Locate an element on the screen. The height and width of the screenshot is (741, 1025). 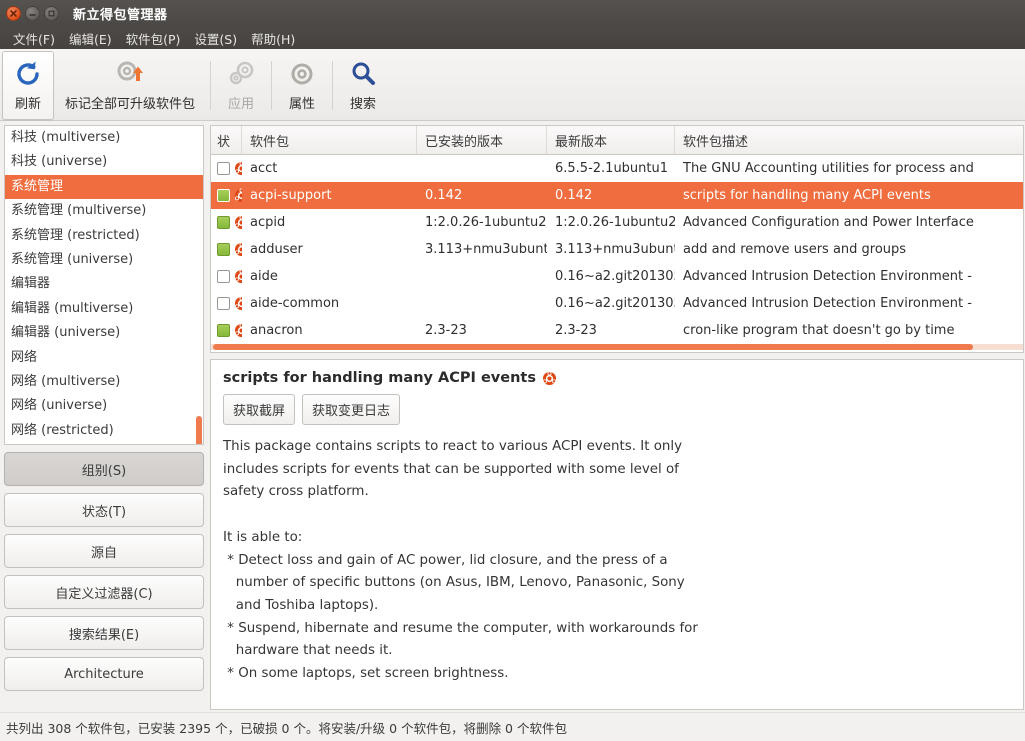
row-latest-version: 2.3-23 is located at coordinates (576, 330).